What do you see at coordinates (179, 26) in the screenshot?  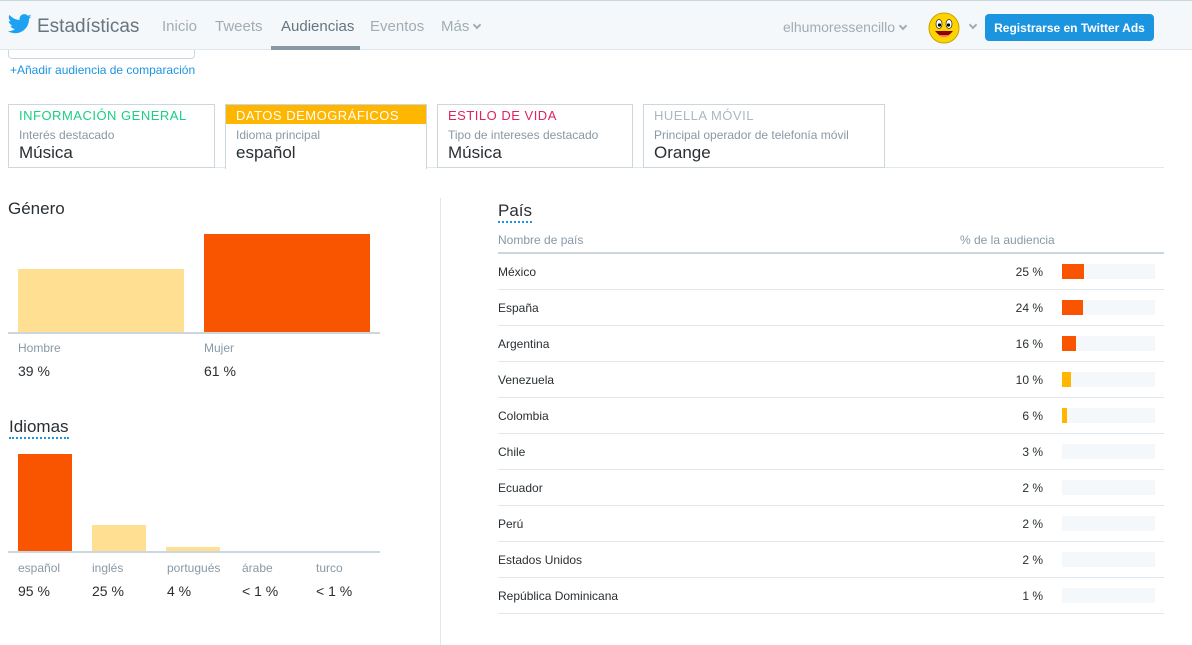 I see `nav-inicio: Inicio` at bounding box center [179, 26].